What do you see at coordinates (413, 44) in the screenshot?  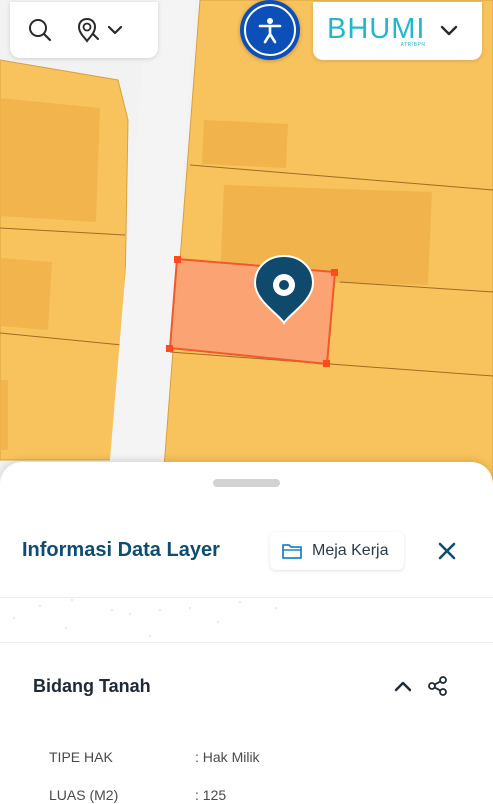 I see `brand-sub: ATR/BPN` at bounding box center [413, 44].